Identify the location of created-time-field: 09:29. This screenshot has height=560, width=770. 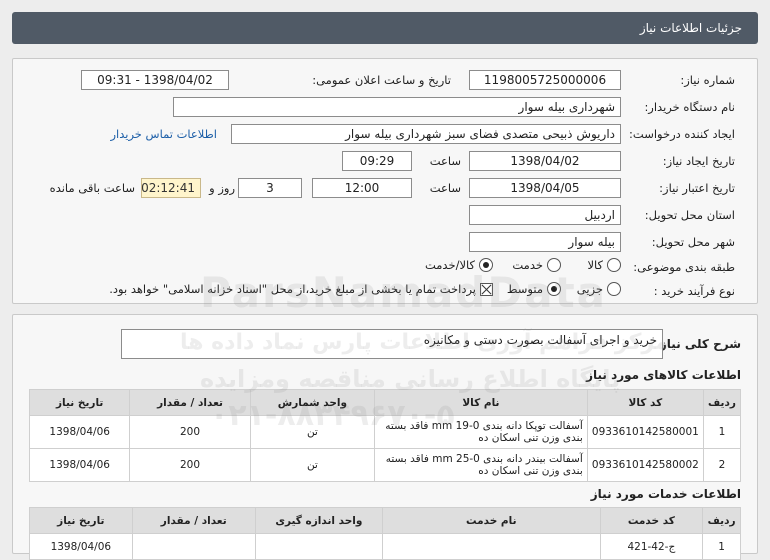
(377, 161).